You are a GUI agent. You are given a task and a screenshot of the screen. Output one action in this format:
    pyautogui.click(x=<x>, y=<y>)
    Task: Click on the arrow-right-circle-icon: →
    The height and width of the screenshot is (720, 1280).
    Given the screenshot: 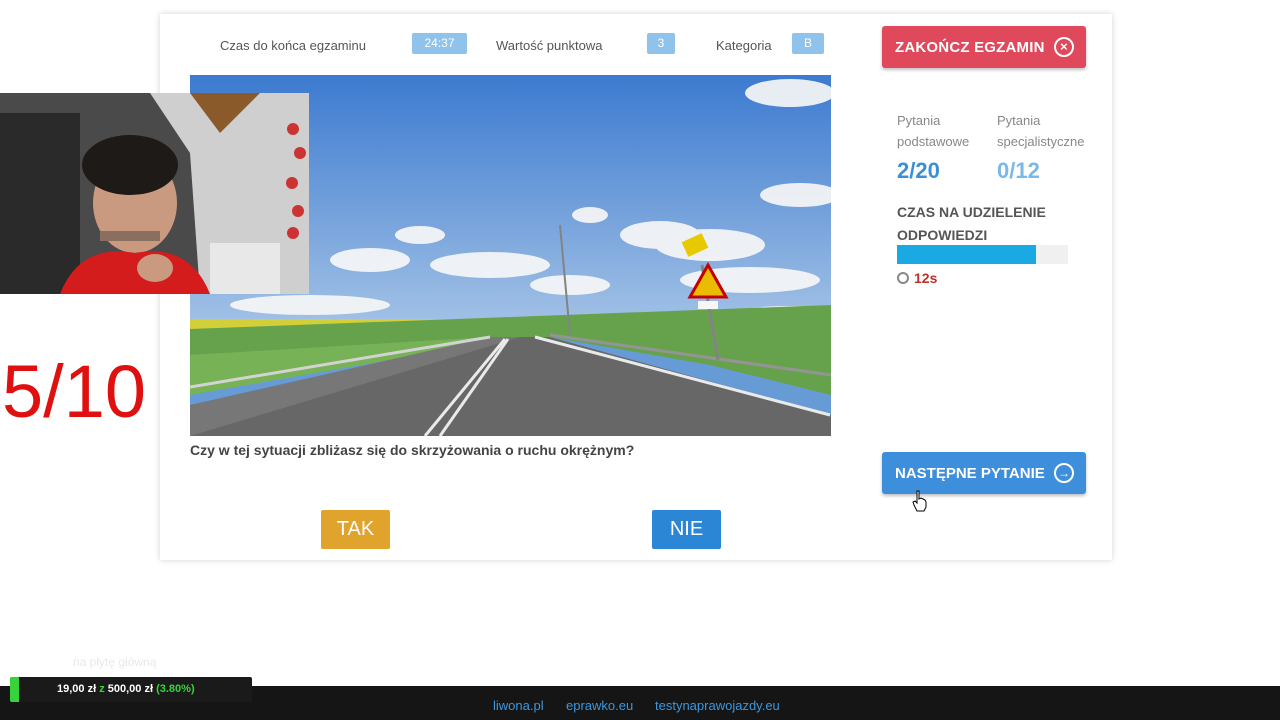 What is the action you would take?
    pyautogui.click(x=1064, y=473)
    